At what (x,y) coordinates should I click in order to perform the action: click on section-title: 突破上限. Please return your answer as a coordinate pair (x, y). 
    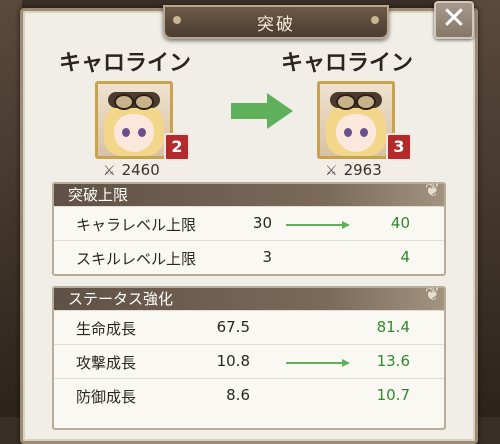
    Looking at the image, I should click on (98, 195).